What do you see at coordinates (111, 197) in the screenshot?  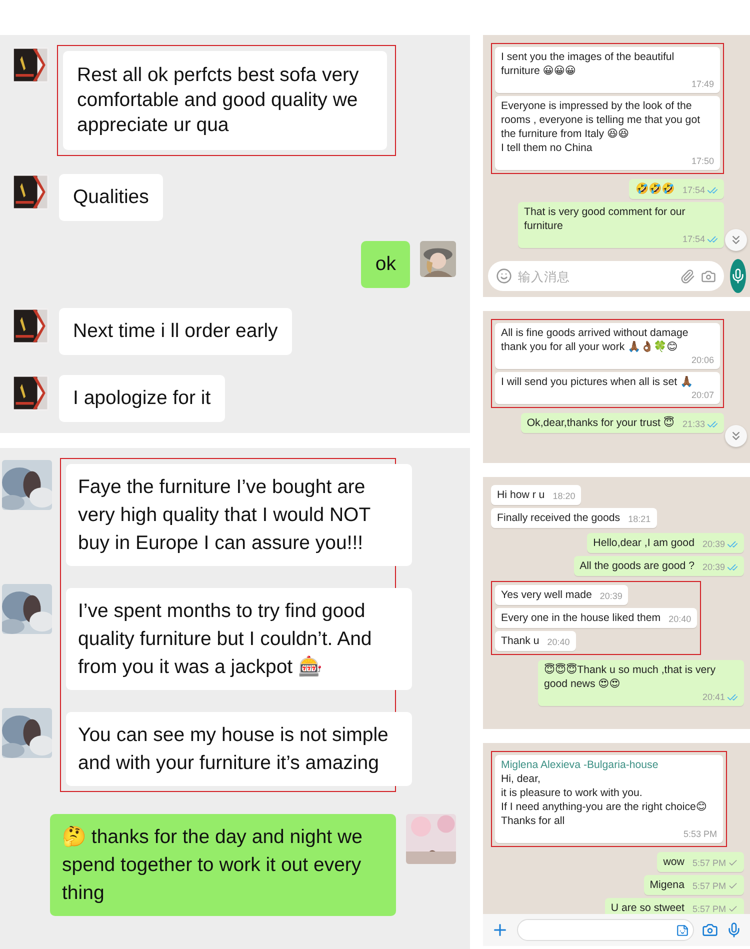 I see `message-bubble: Qualities` at bounding box center [111, 197].